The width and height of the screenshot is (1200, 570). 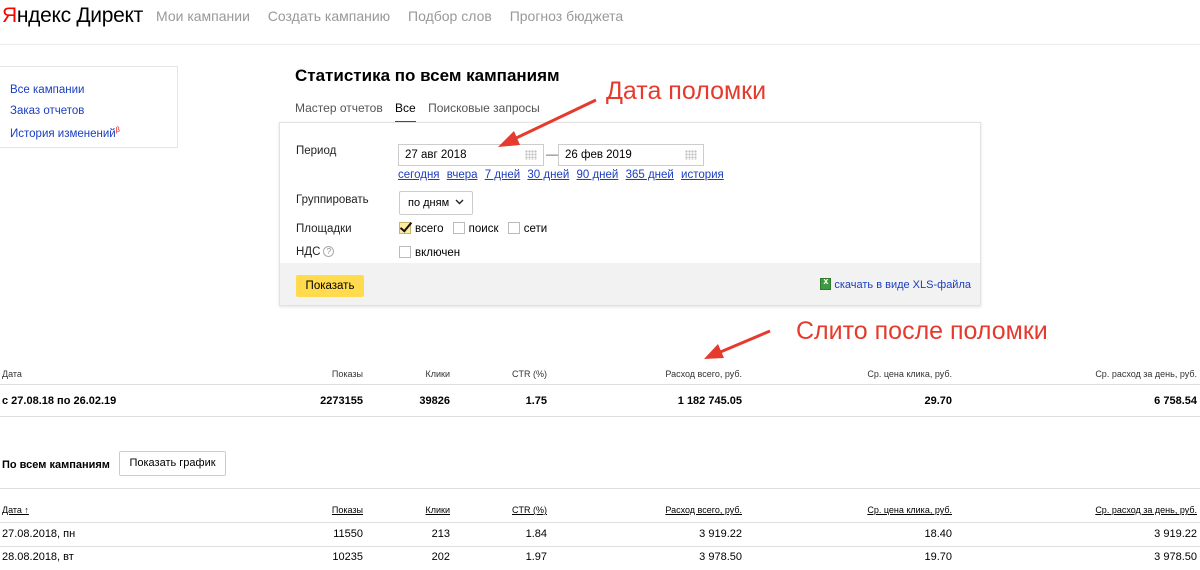 What do you see at coordinates (1175, 401) in the screenshot?
I see `summary-avg-daily-spend: 6 758.54` at bounding box center [1175, 401].